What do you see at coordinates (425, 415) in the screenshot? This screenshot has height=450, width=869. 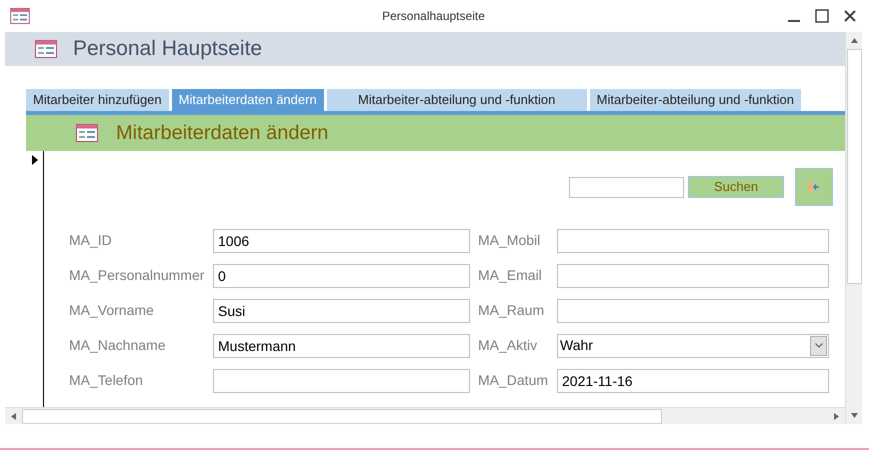 I see `horizontal-scrollbar` at bounding box center [425, 415].